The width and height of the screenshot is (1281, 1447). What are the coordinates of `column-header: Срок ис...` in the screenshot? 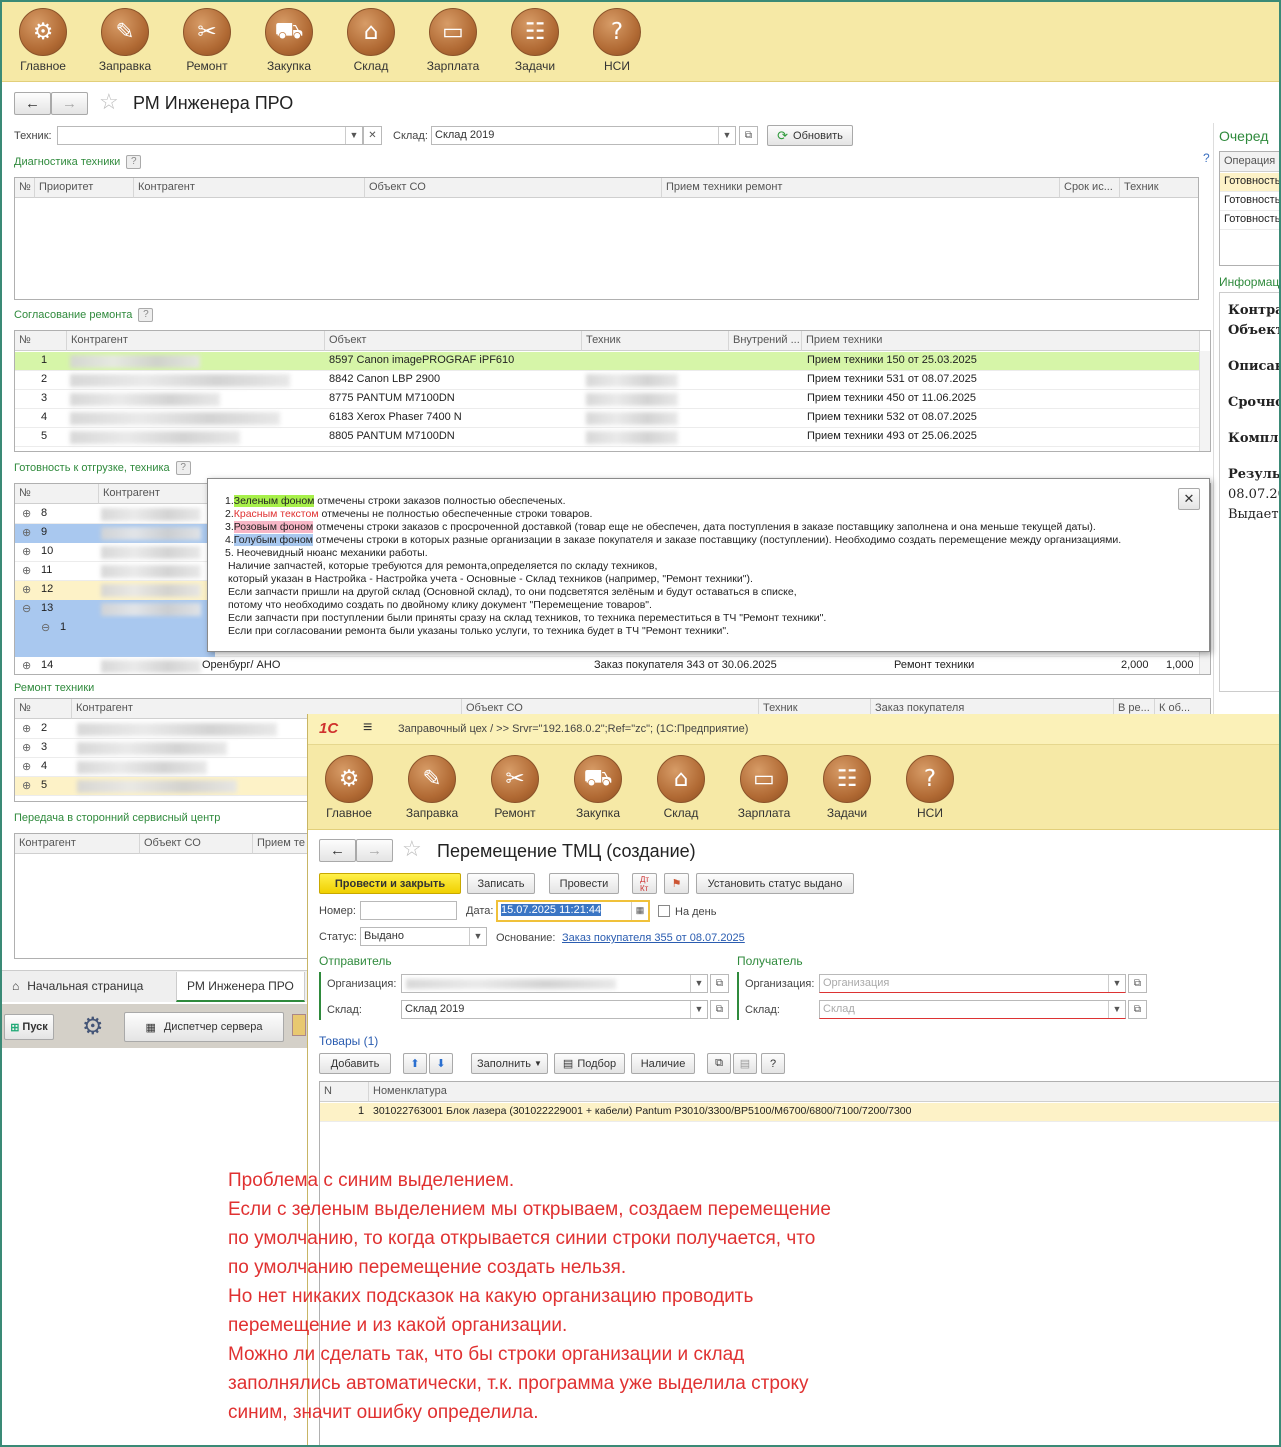 It's located at (1090, 188).